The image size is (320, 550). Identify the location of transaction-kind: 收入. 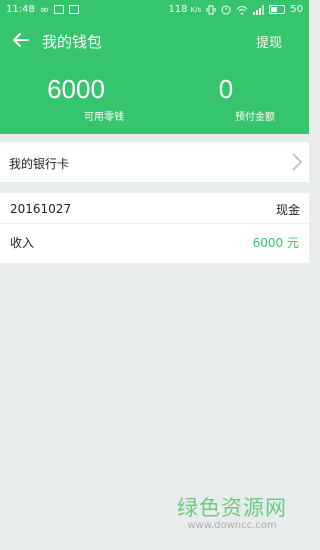
(22, 243).